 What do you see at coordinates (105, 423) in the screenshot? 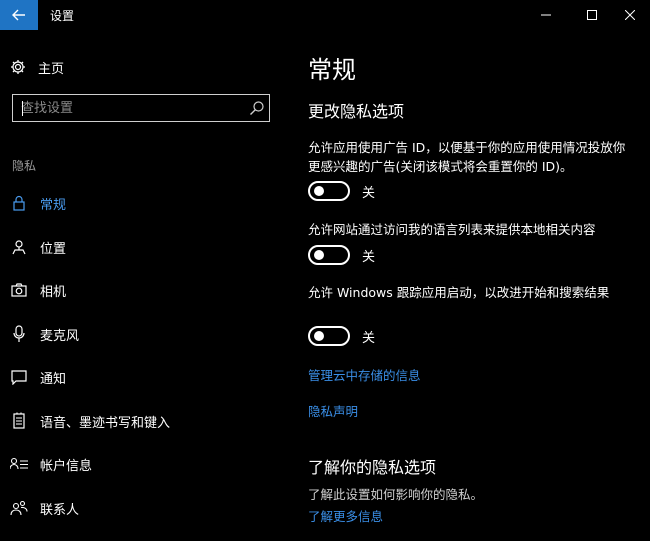
I see `sidebar-item-label: 语音、墨迹书写和键入` at bounding box center [105, 423].